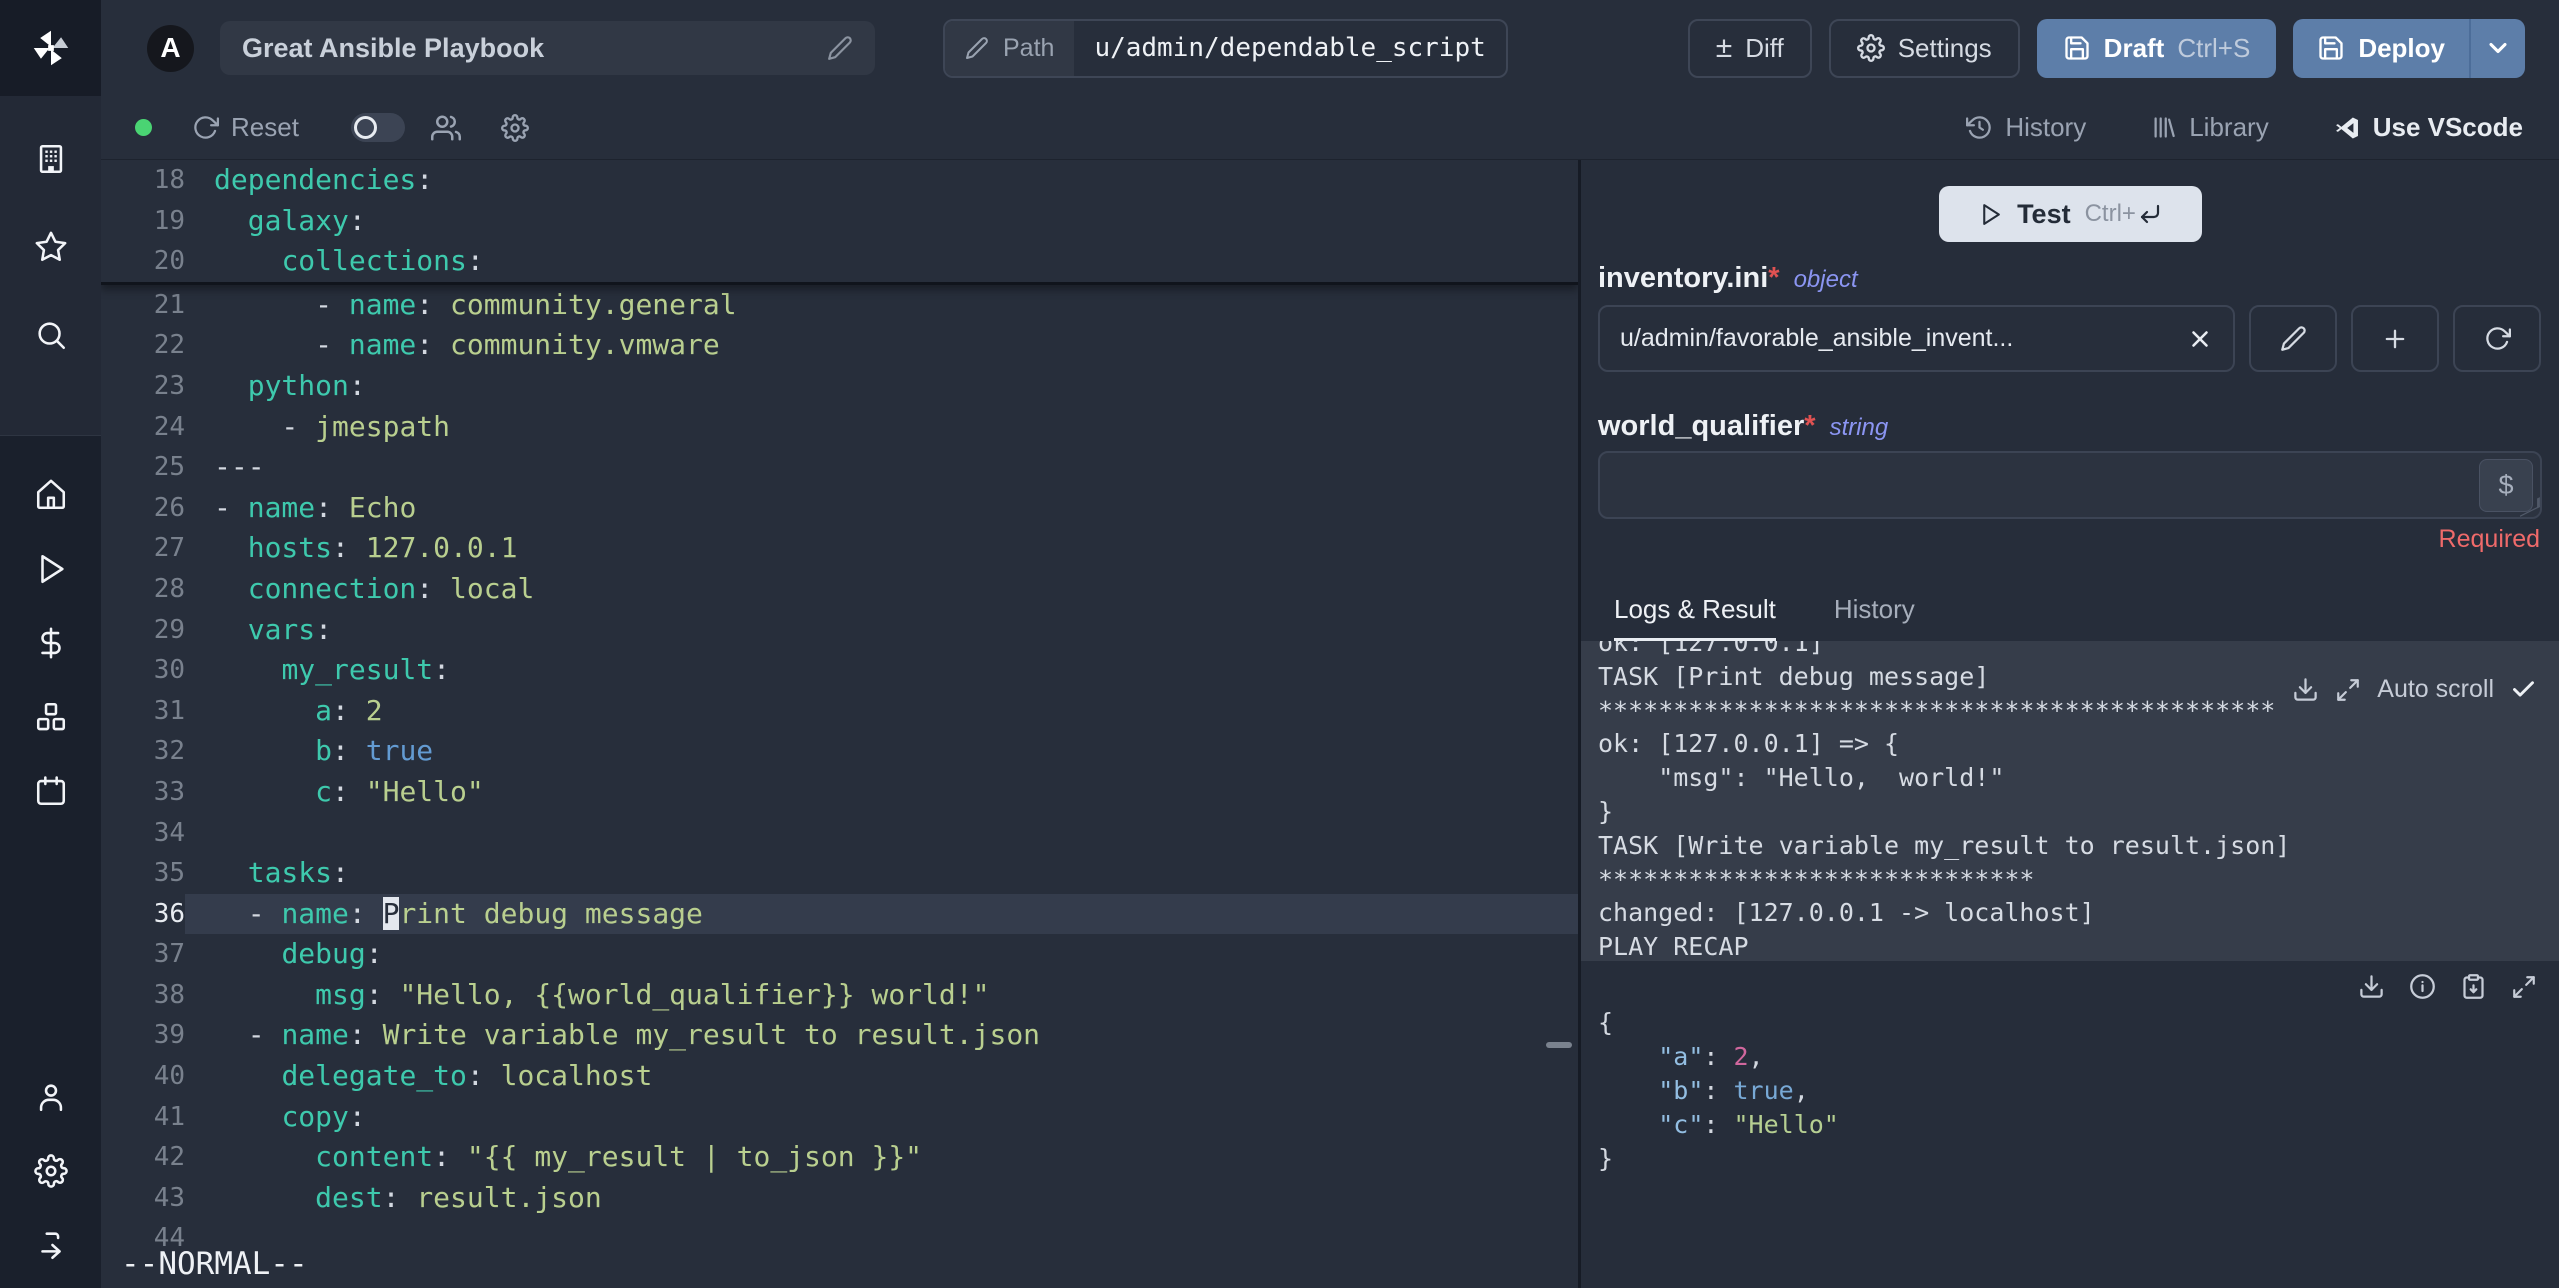  What do you see at coordinates (51, 495) in the screenshot?
I see `home-icon` at bounding box center [51, 495].